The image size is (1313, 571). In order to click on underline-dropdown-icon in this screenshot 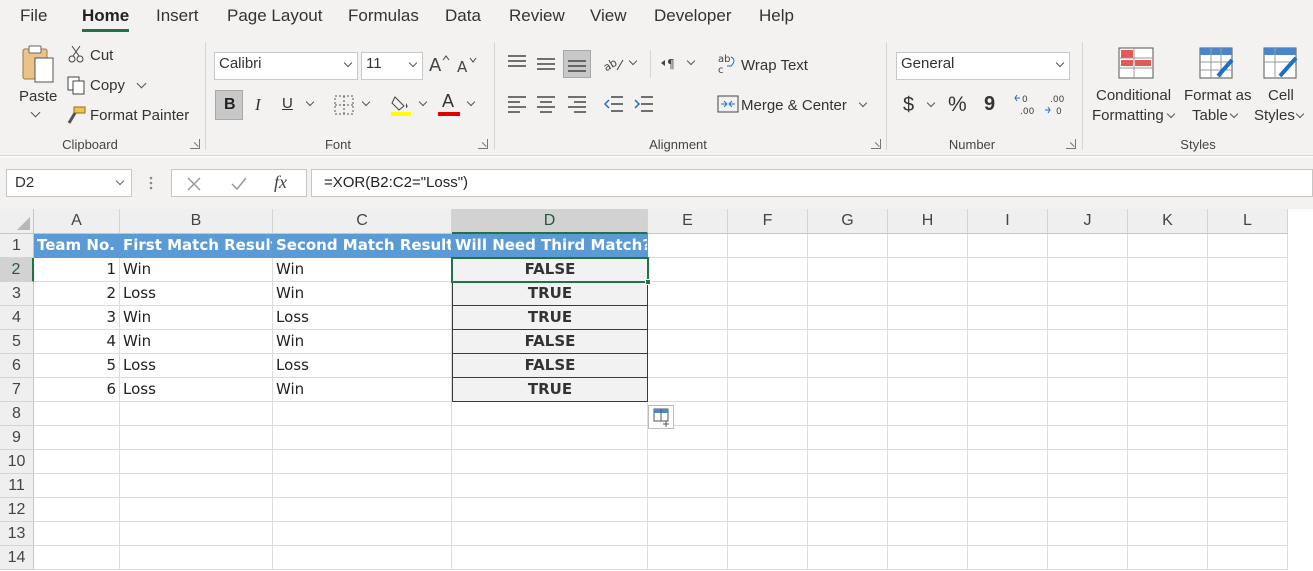, I will do `click(310, 102)`.